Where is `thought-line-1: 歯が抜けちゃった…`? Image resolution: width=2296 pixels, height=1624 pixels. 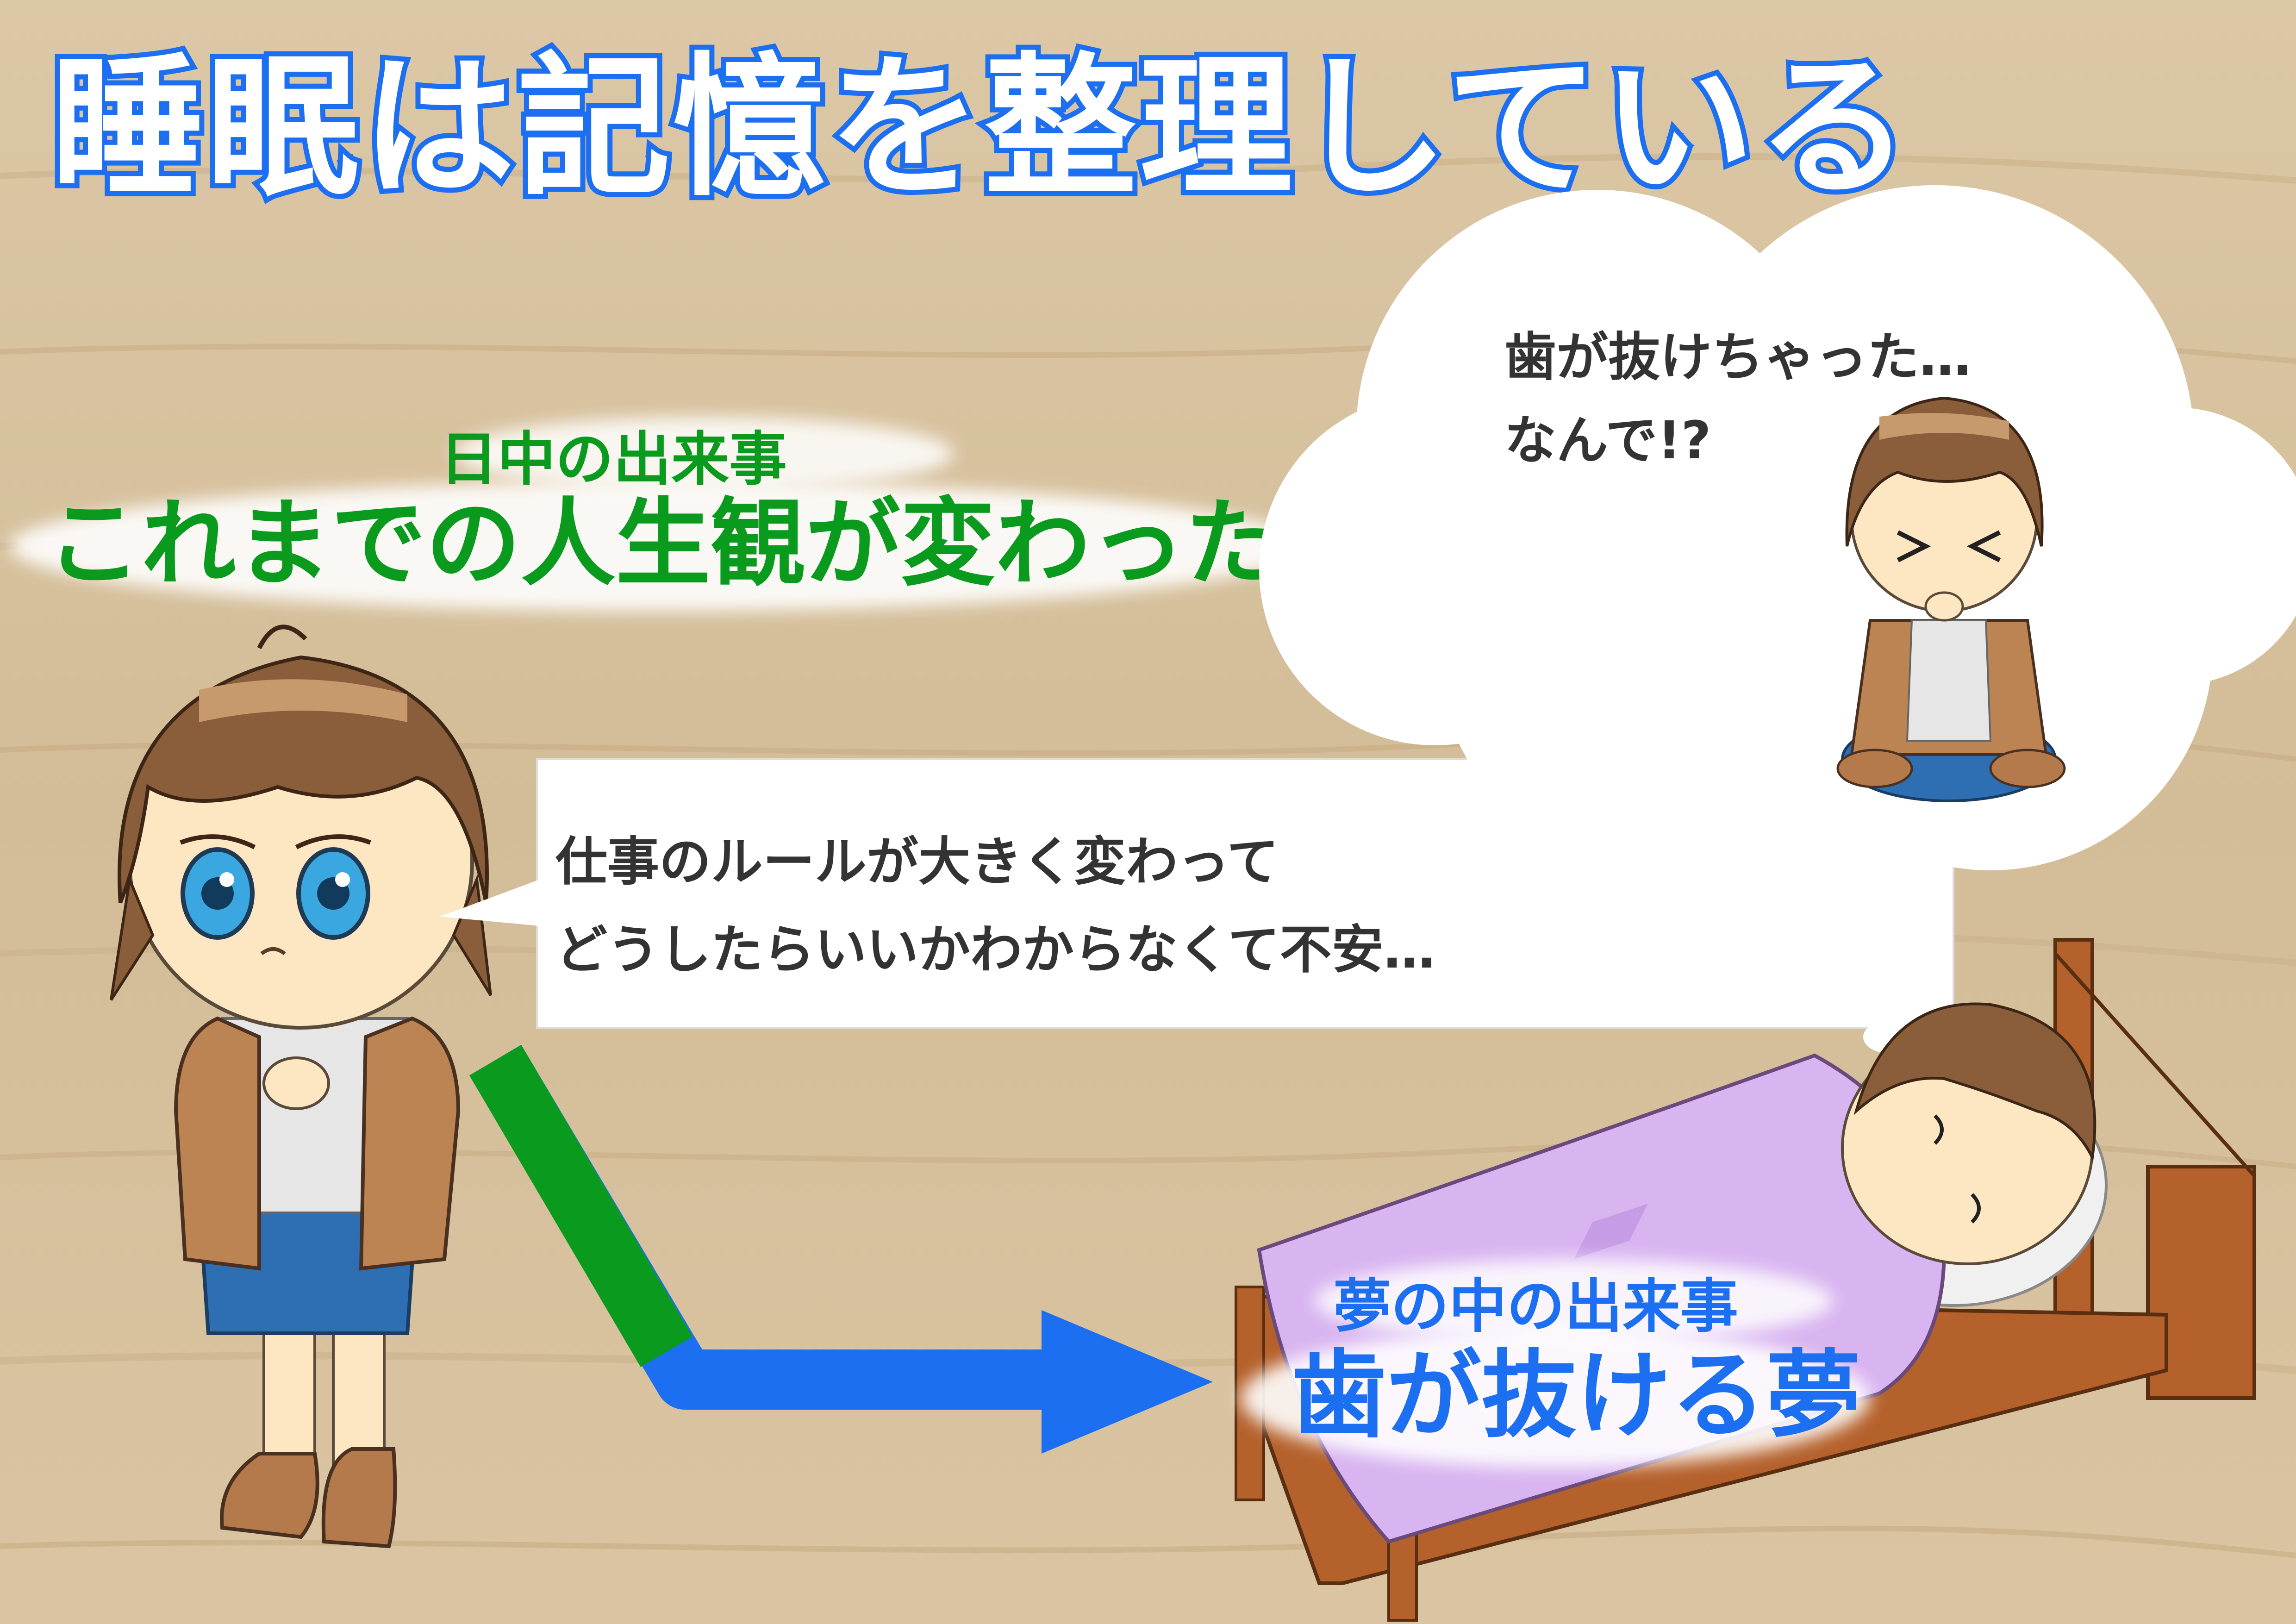 thought-line-1: 歯が抜けちゃった… is located at coordinates (1737, 357).